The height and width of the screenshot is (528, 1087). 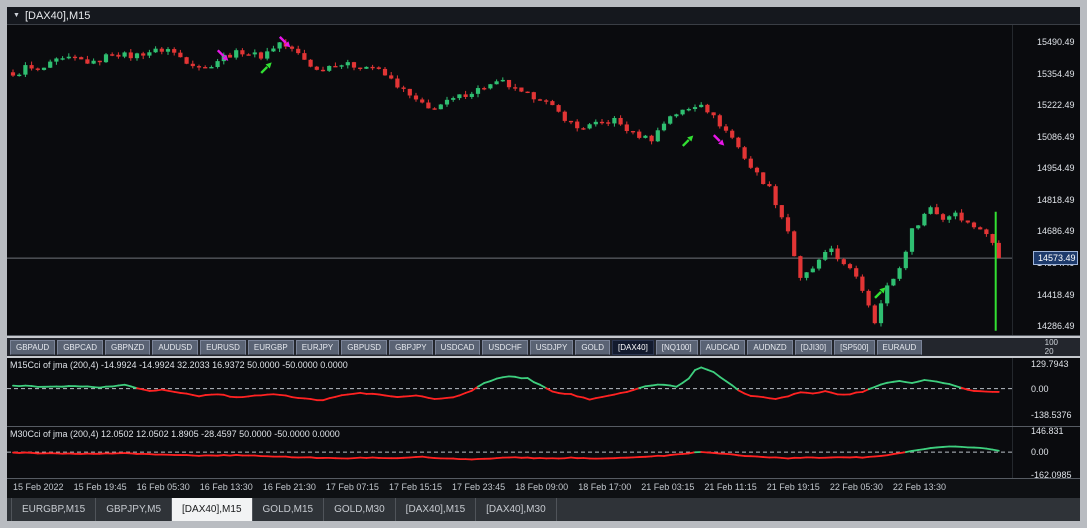 What do you see at coordinates (411, 347) in the screenshot?
I see `symbol-tab-GBPJPY: GBPJPY` at bounding box center [411, 347].